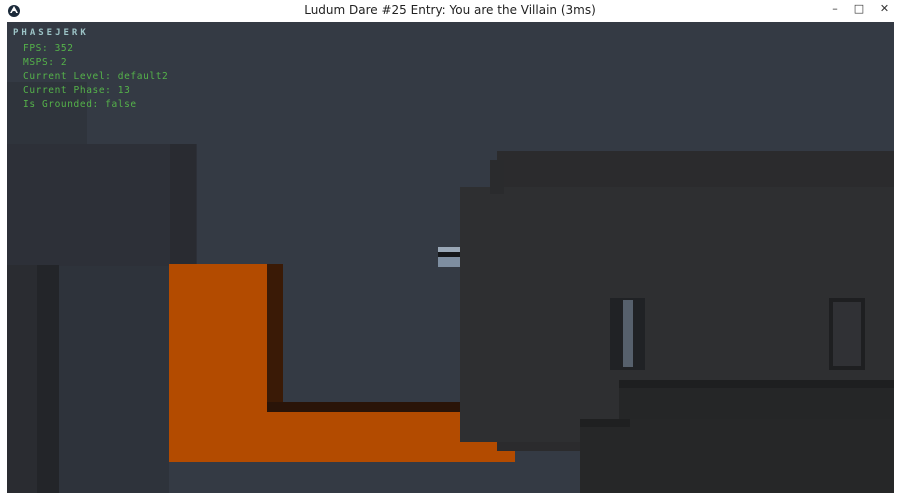  What do you see at coordinates (96, 76) in the screenshot?
I see `hud-current-level: Current Level: default2` at bounding box center [96, 76].